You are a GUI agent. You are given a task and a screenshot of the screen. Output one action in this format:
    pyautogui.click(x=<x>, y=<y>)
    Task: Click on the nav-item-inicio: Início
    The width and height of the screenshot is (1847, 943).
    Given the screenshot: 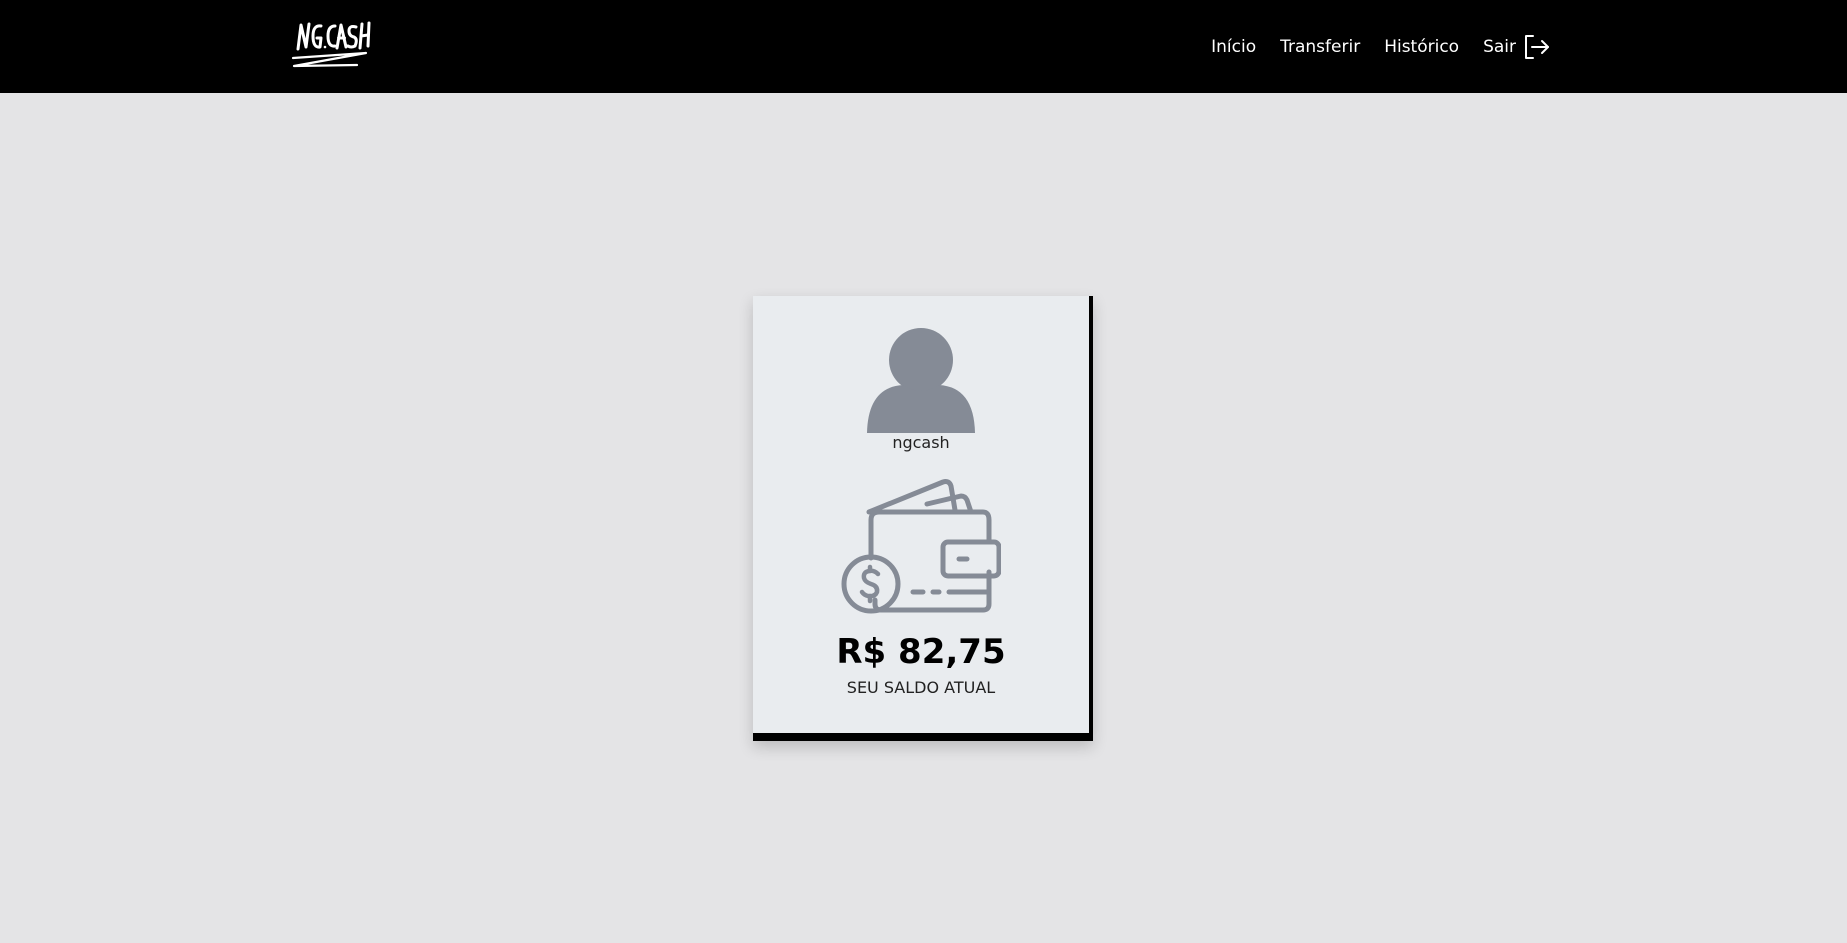 What is the action you would take?
    pyautogui.click(x=1233, y=47)
    